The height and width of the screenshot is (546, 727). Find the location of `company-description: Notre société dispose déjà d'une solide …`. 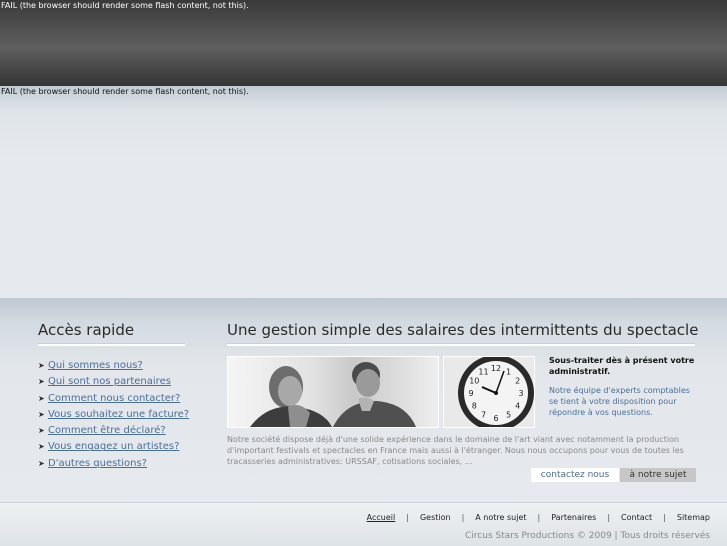

company-description: Notre société dispose déjà d'une solide … is located at coordinates (455, 450).